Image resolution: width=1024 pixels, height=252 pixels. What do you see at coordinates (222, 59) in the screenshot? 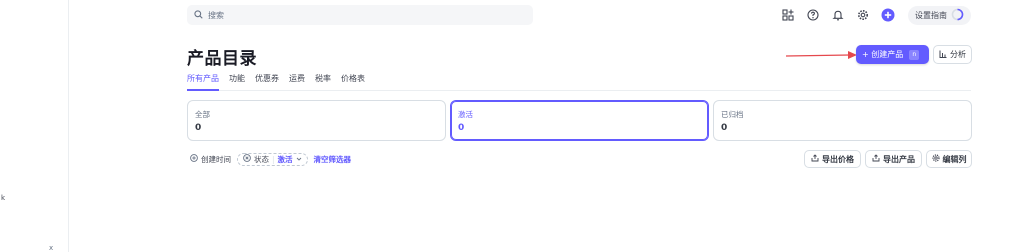
I see `page-title: 产品目录` at bounding box center [222, 59].